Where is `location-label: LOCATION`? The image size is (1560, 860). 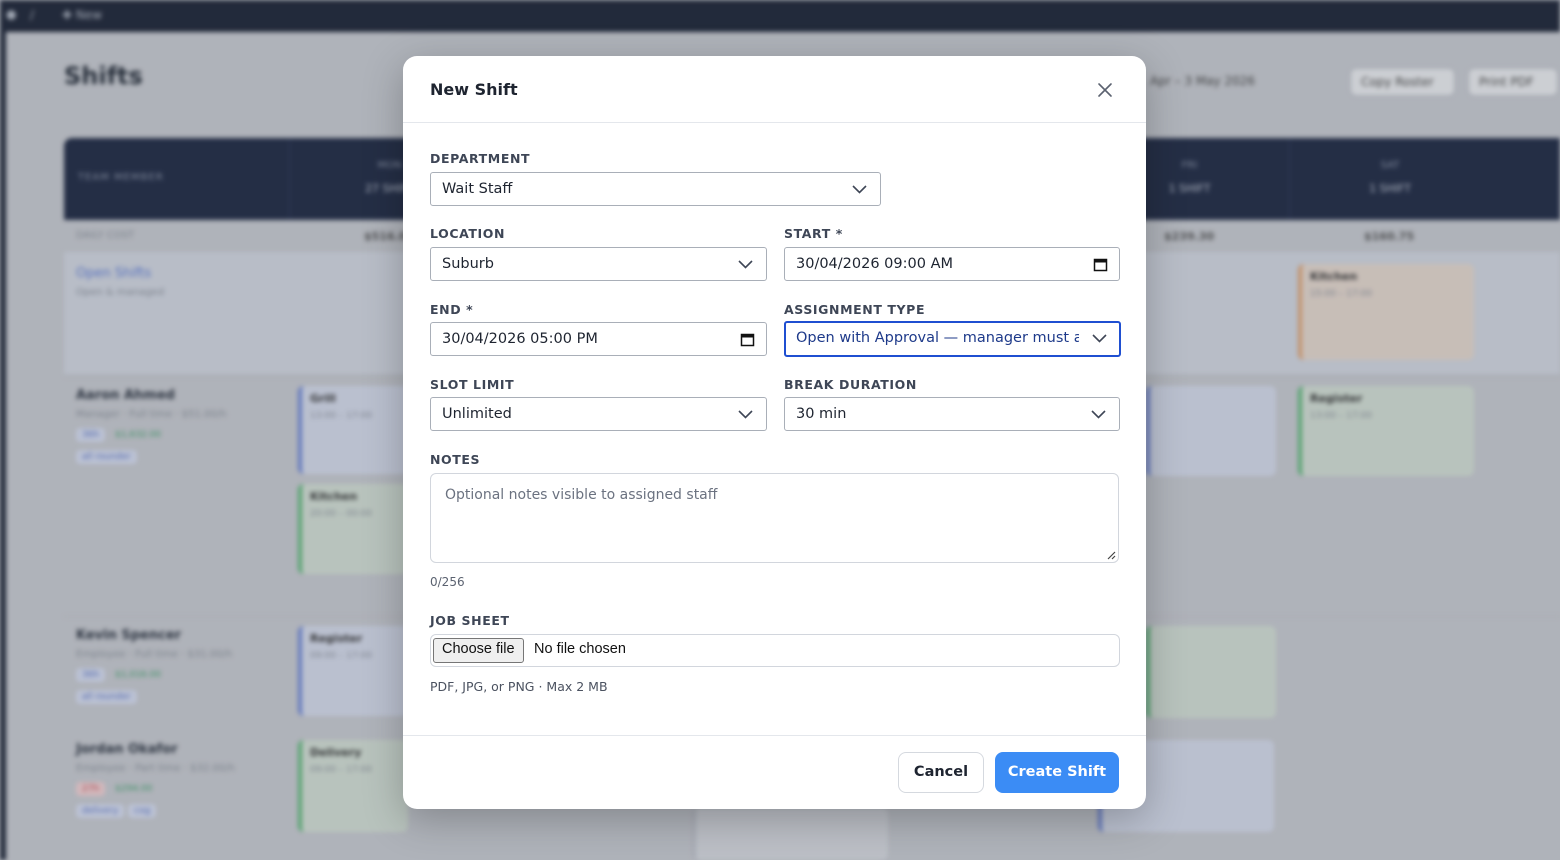 location-label: LOCATION is located at coordinates (468, 233).